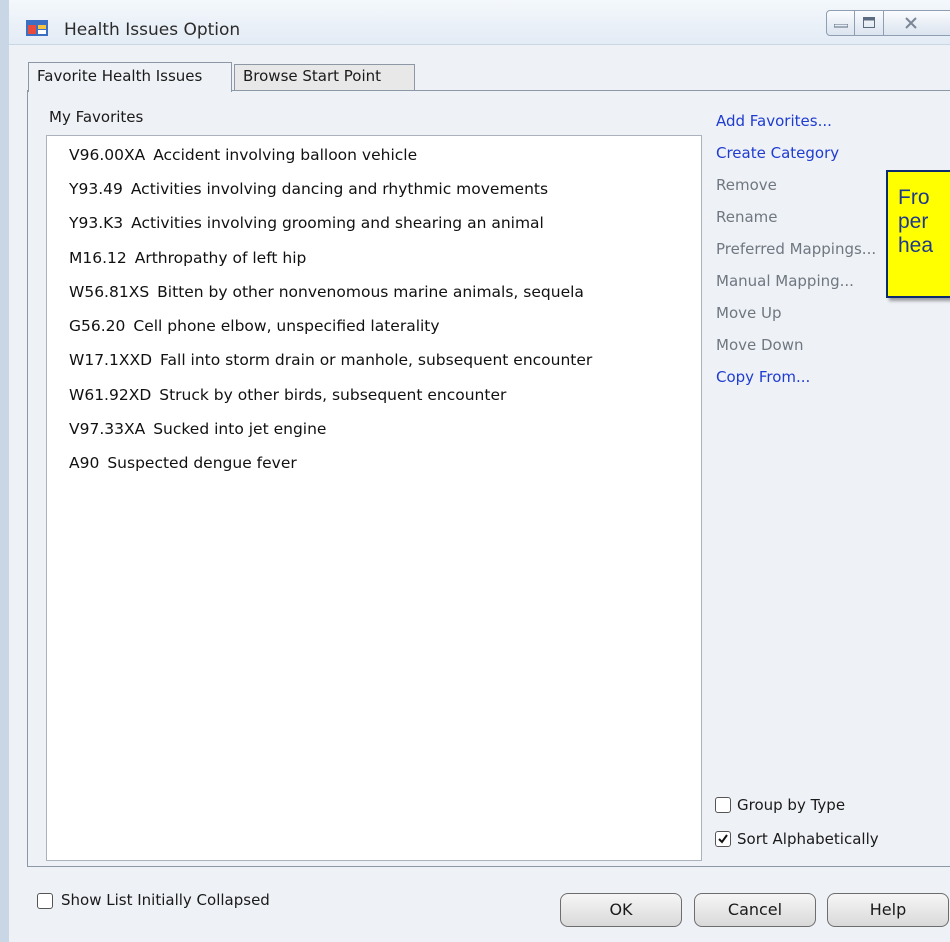  Describe the element at coordinates (152, 30) in the screenshot. I see `window-title: Health Issues Option` at that location.